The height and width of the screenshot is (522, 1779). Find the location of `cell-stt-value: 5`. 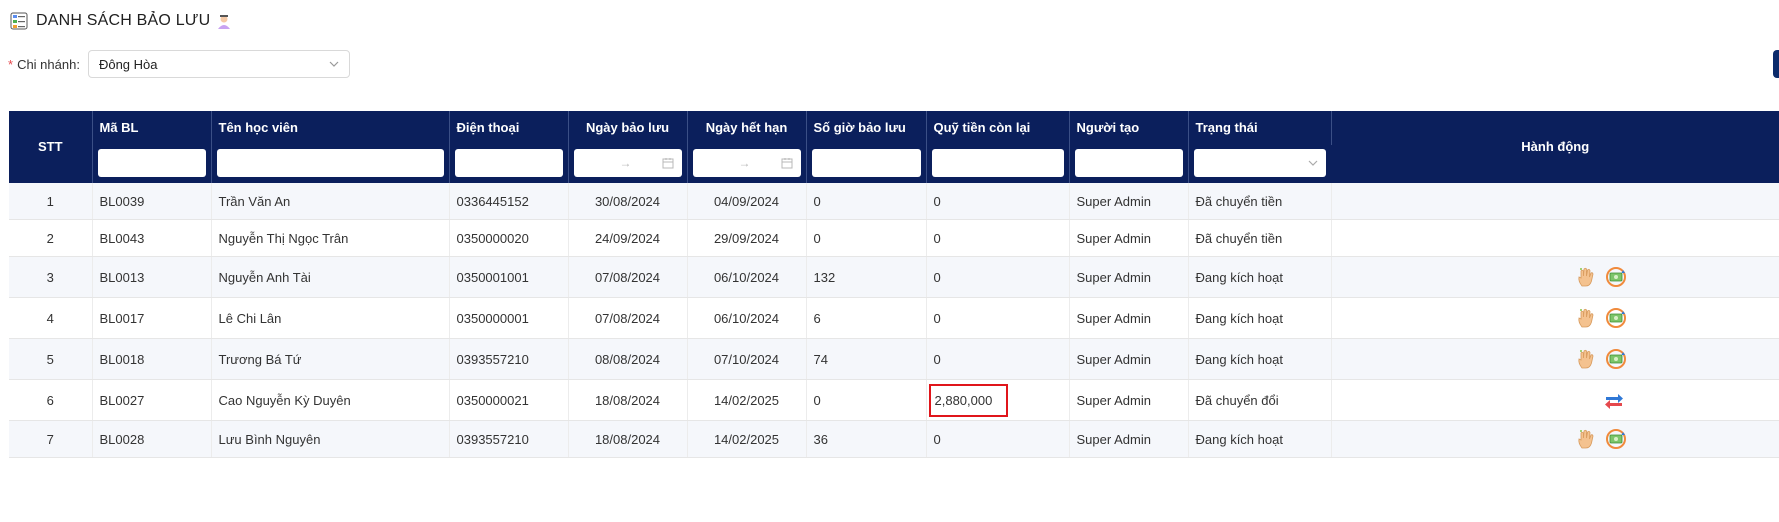

cell-stt-value: 5 is located at coordinates (50, 359).